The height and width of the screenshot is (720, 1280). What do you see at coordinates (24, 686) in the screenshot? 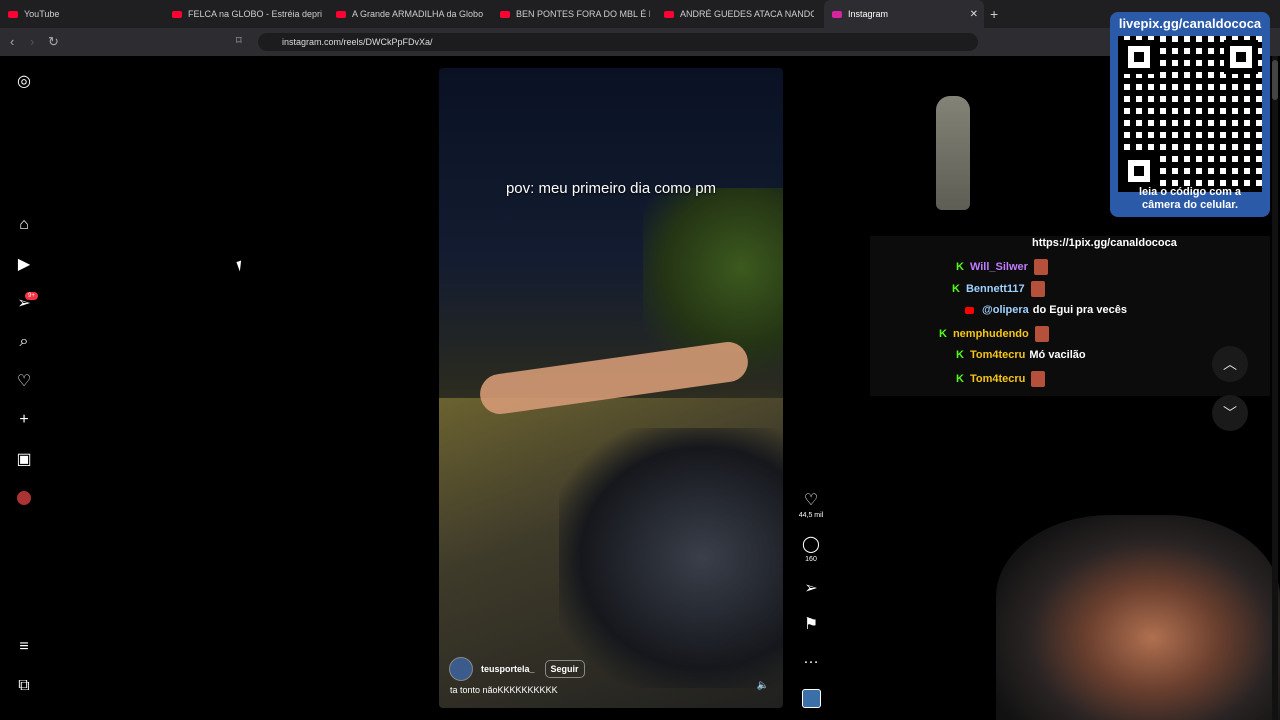
I see `more-apps-icon: ⧉` at bounding box center [24, 686].